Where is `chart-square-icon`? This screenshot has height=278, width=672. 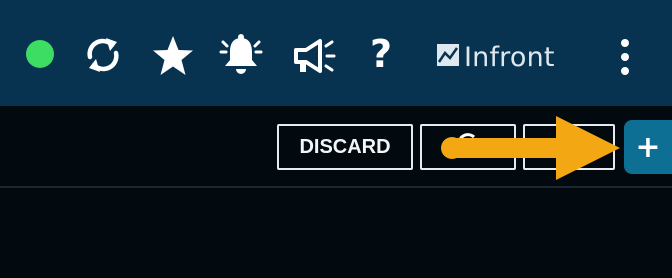 chart-square-icon is located at coordinates (448, 57).